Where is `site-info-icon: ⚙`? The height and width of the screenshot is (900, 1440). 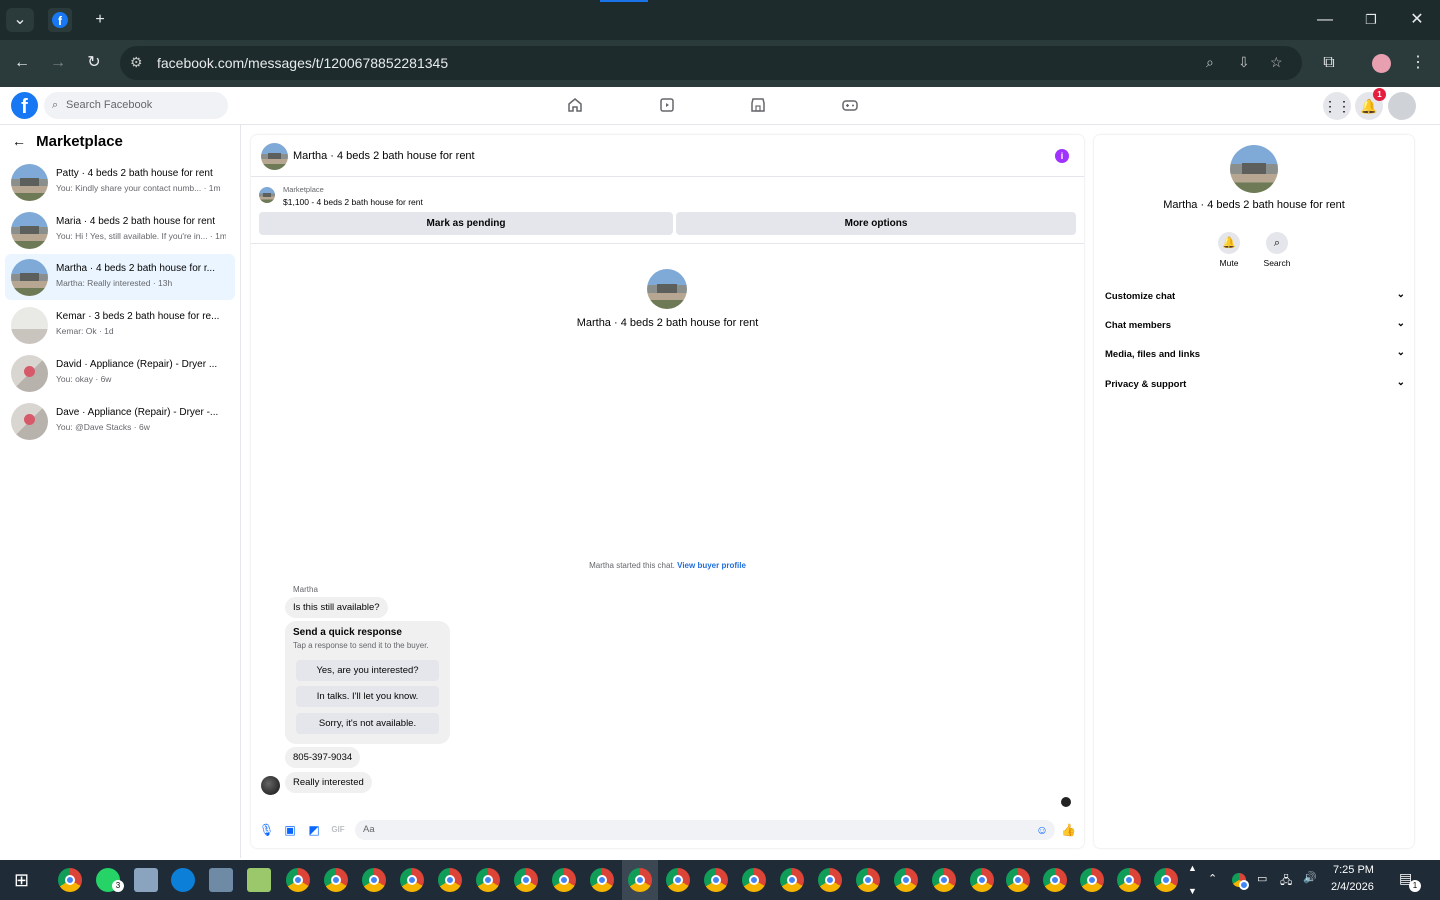 site-info-icon: ⚙ is located at coordinates (136, 62).